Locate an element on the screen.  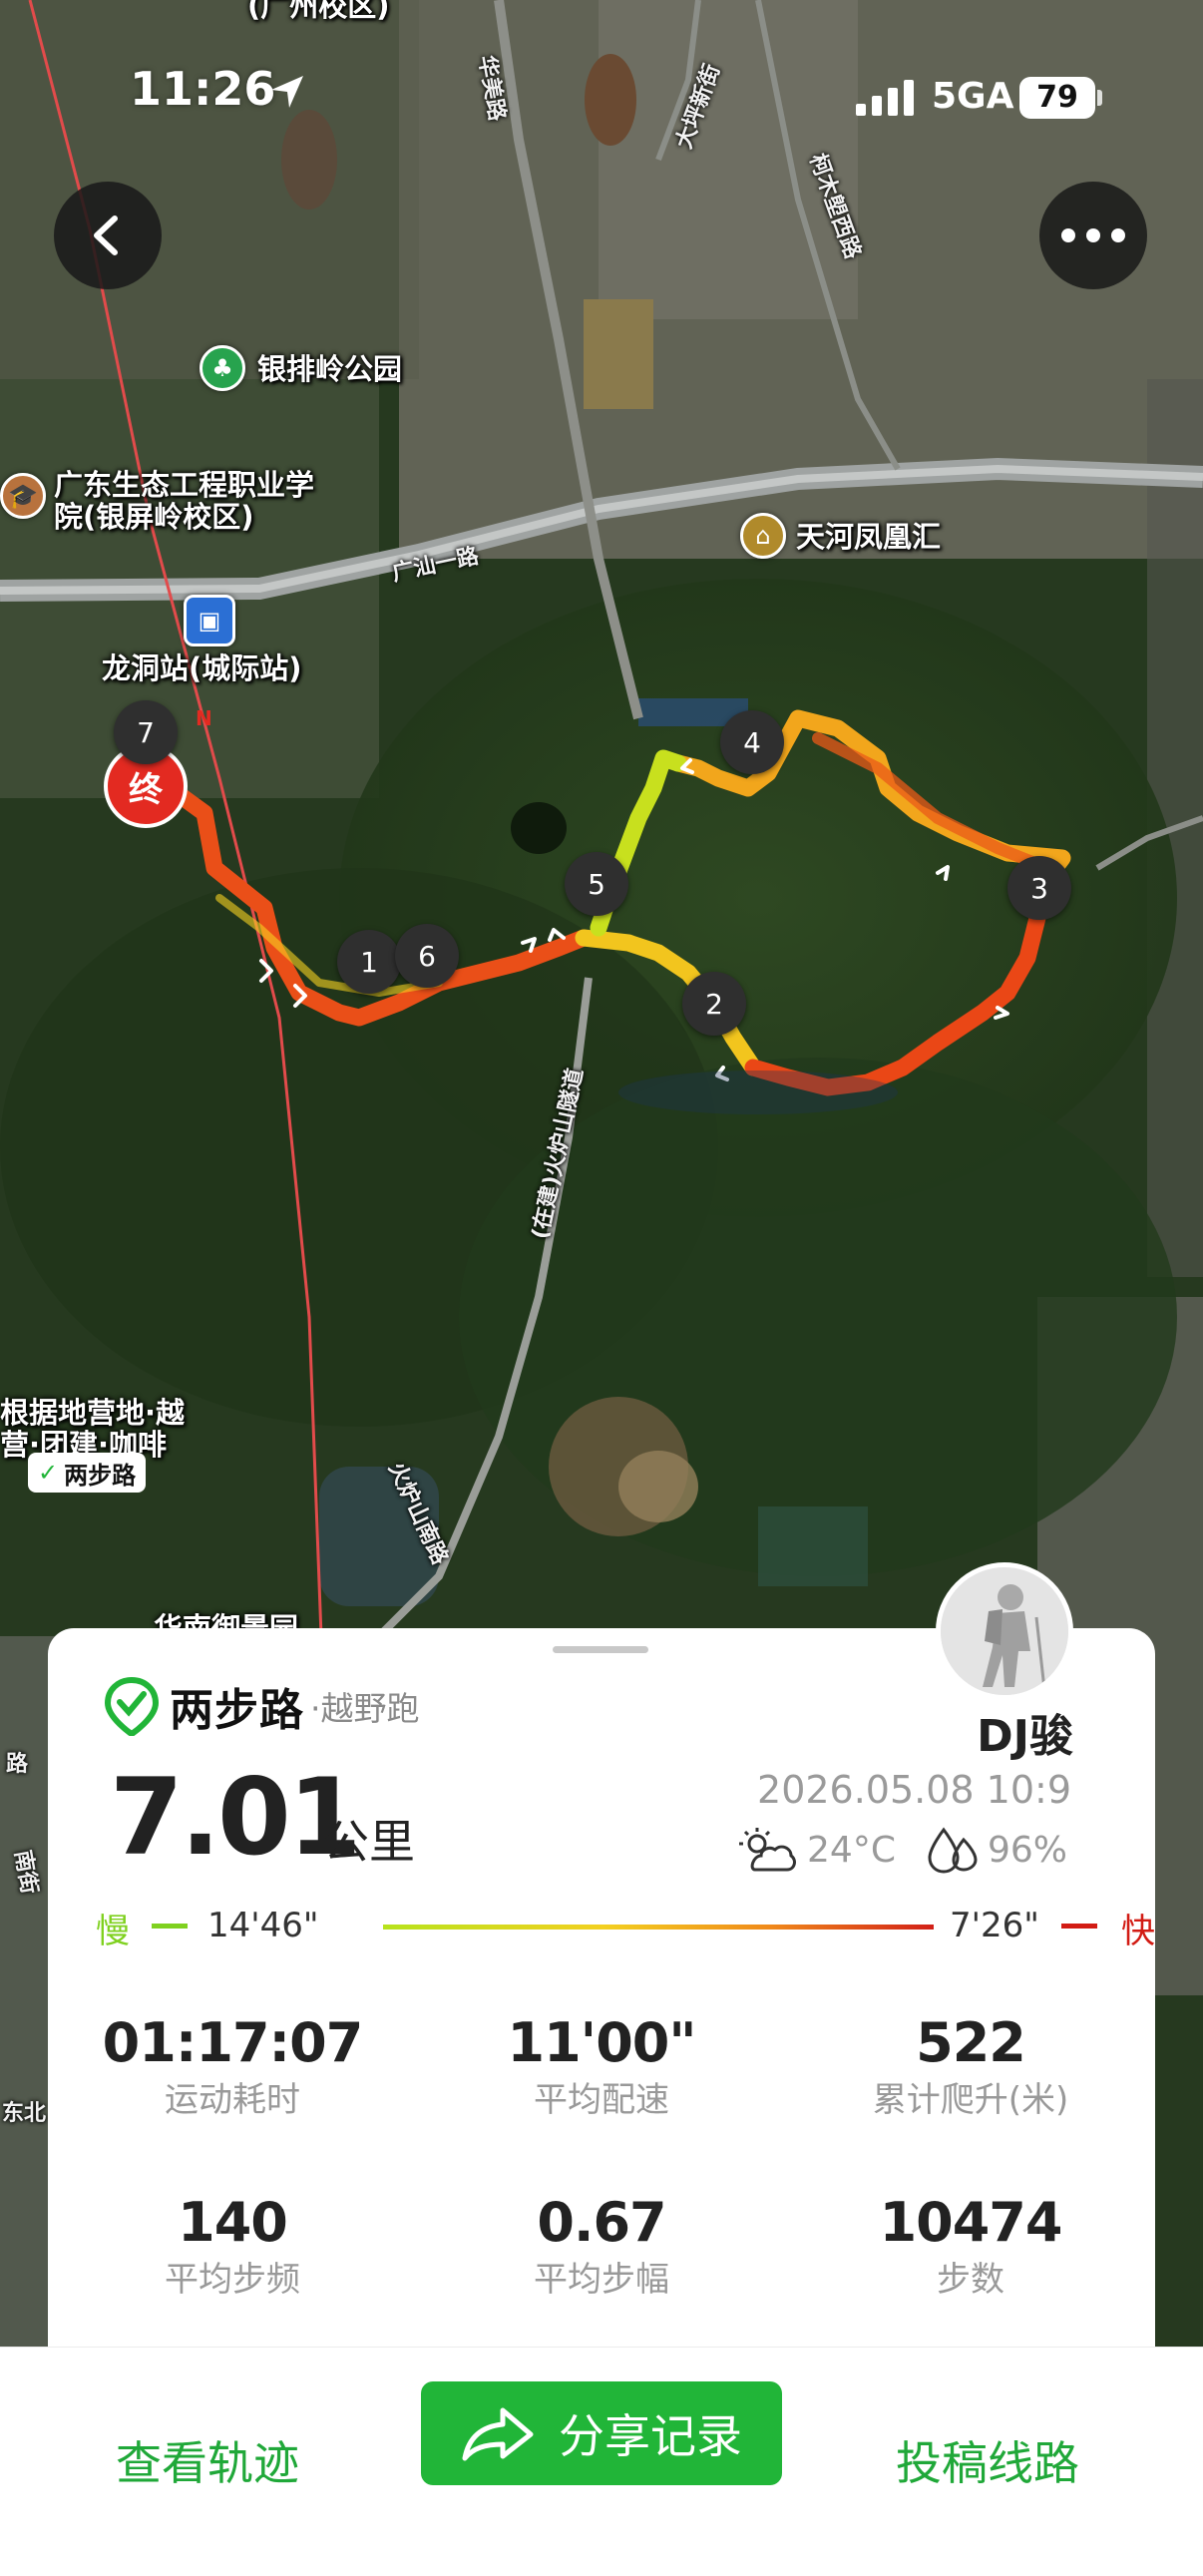
pace-slow-swatch is located at coordinates (170, 1926).